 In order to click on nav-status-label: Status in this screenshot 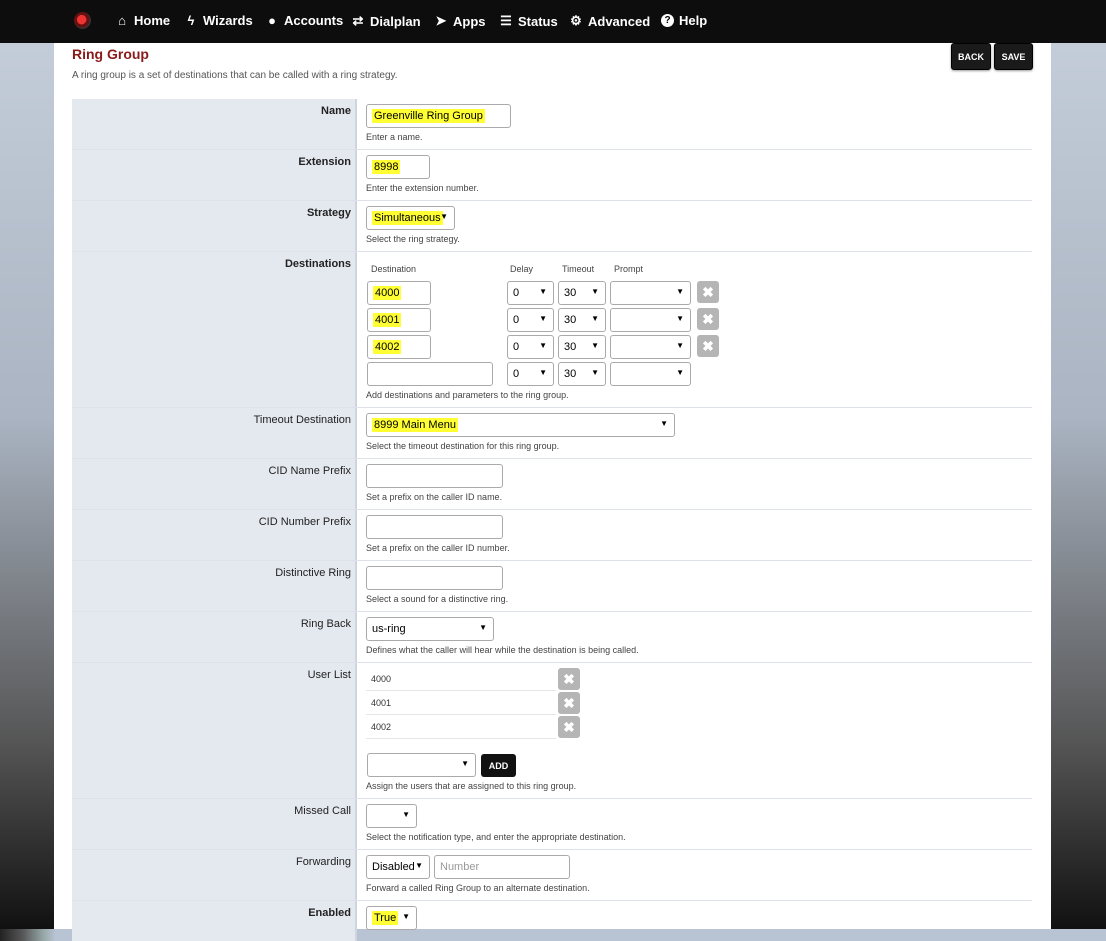, I will do `click(538, 21)`.